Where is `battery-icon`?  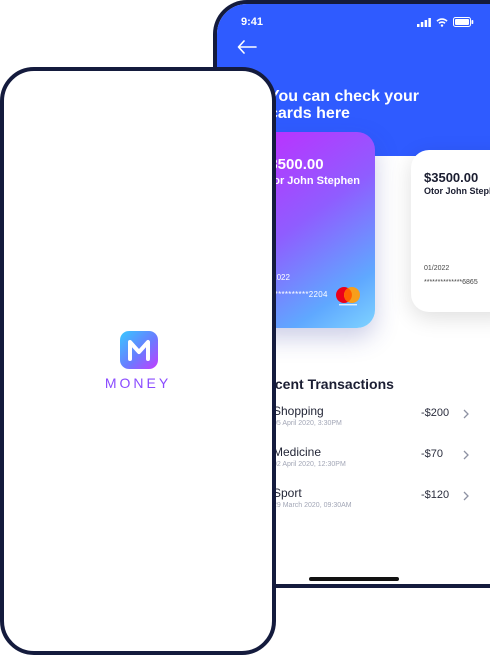
battery-icon is located at coordinates (463, 22).